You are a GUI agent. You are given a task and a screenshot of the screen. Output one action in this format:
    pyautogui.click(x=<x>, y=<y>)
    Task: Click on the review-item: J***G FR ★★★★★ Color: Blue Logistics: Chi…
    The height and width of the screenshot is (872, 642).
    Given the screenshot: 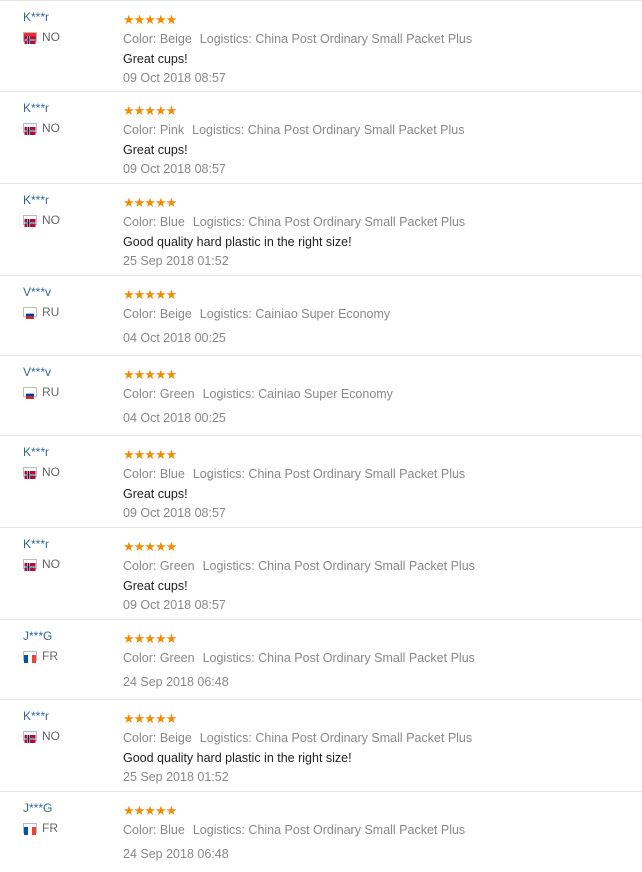 What is the action you would take?
    pyautogui.click(x=321, y=832)
    